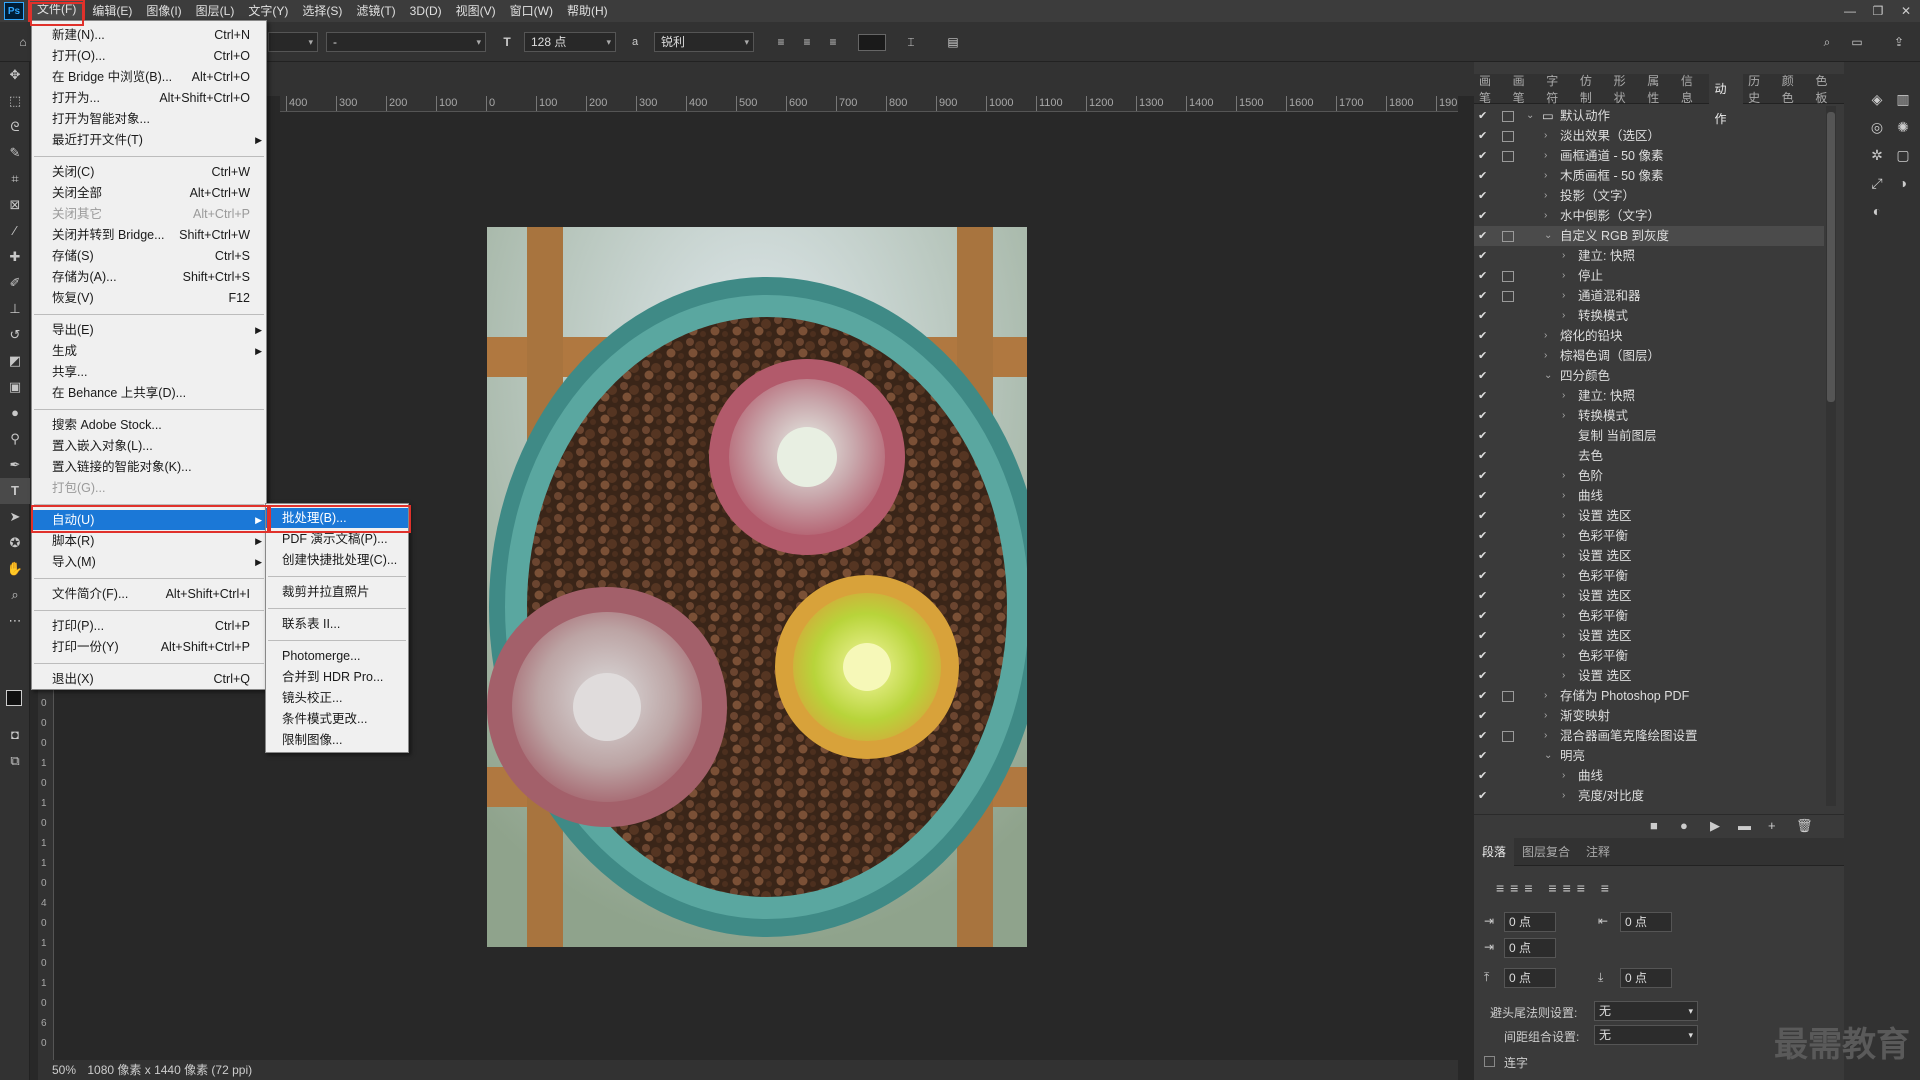 The width and height of the screenshot is (1920, 1080). Describe the element at coordinates (15, 75) in the screenshot. I see `move-tool-icon: ✥` at that location.